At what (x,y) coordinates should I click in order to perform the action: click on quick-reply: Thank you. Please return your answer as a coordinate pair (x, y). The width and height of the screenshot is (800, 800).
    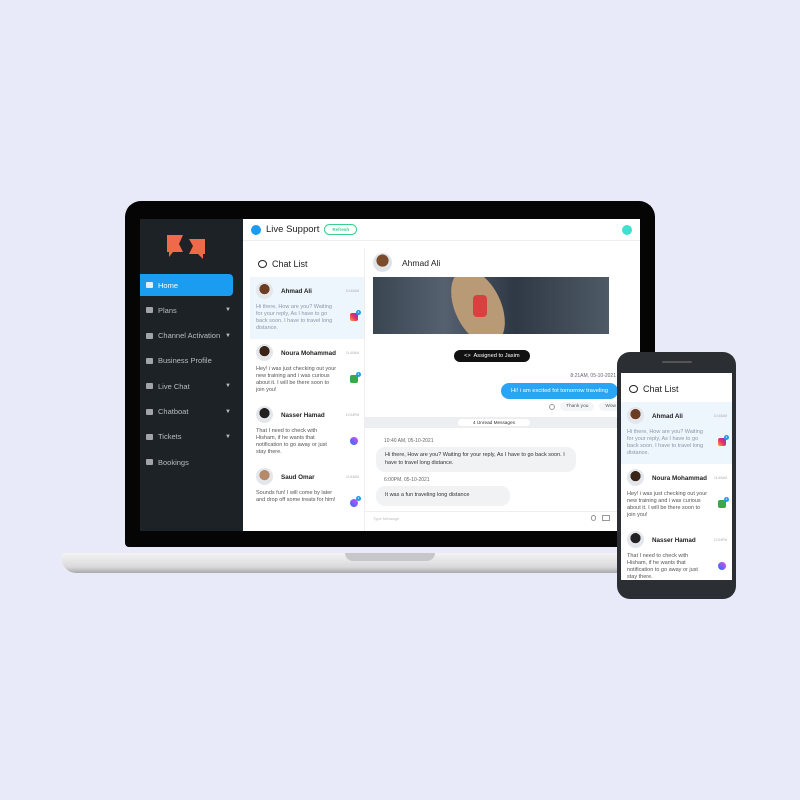
    Looking at the image, I should click on (577, 406).